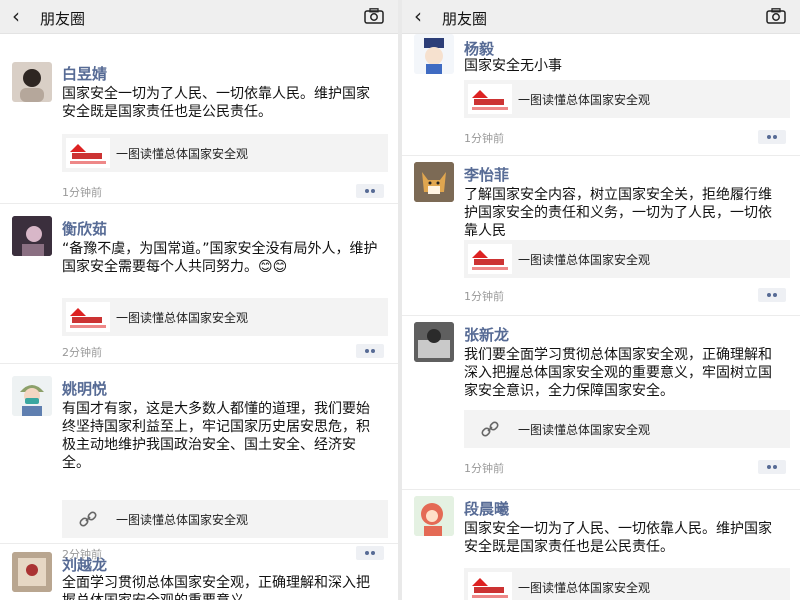 This screenshot has width=800, height=600. What do you see at coordinates (84, 228) in the screenshot?
I see `user-name: 衡欣茹` at bounding box center [84, 228].